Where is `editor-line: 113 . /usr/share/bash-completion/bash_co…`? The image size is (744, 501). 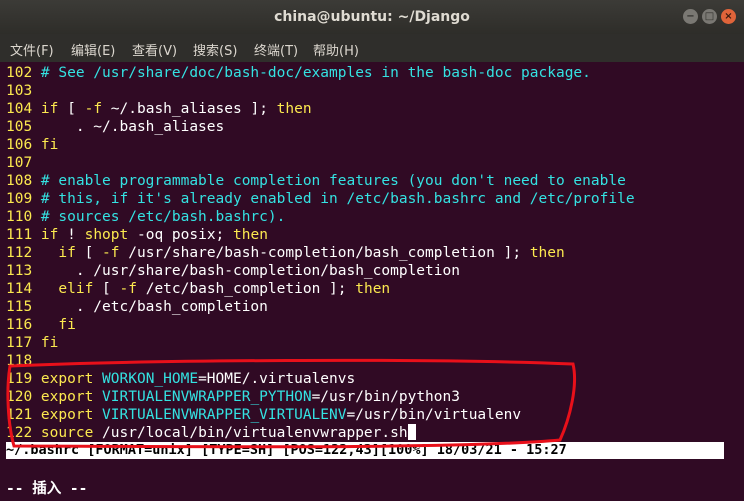
editor-line: 113 . /usr/share/bash-completion/bash_co… is located at coordinates (233, 271).